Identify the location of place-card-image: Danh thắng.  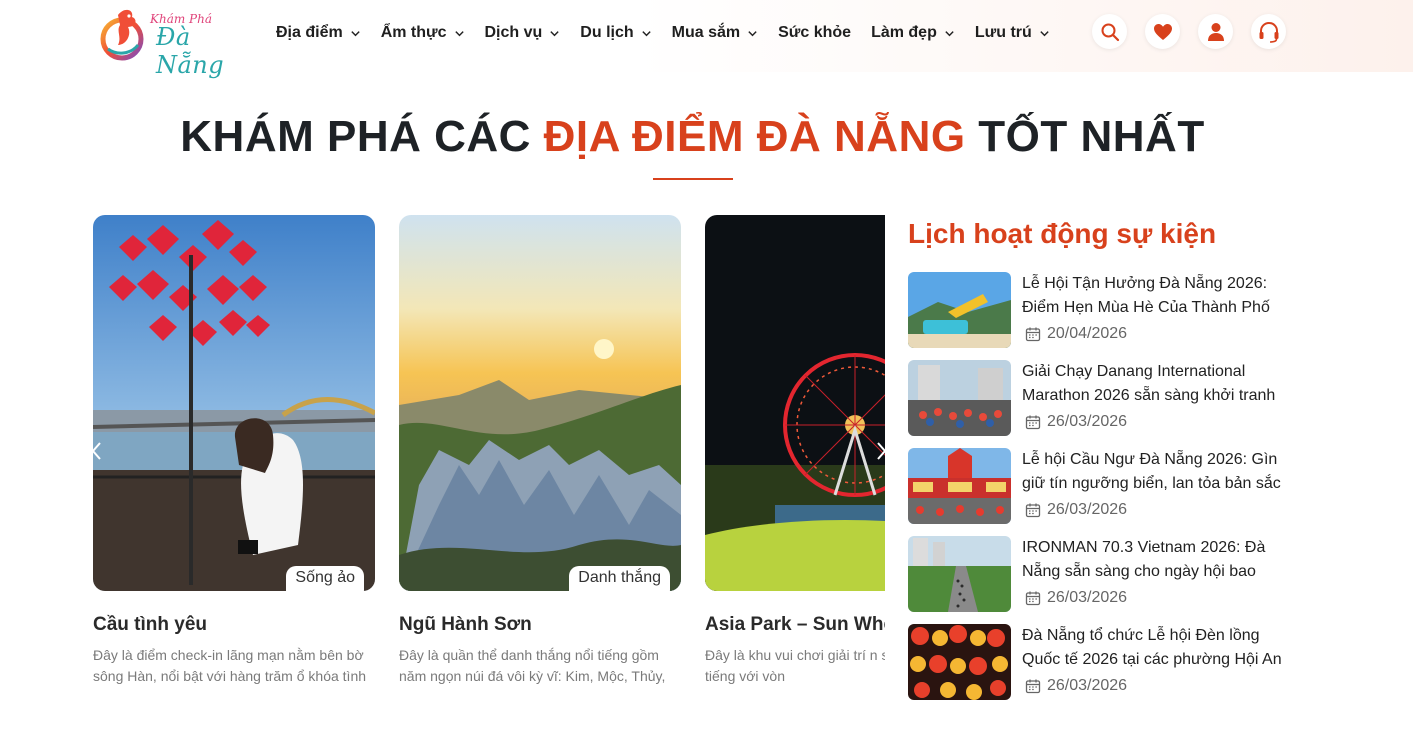
(540, 403).